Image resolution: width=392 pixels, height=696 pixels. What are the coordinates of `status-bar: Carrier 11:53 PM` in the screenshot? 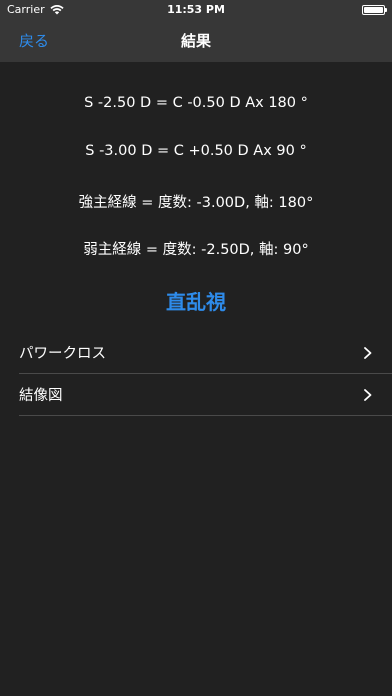 It's located at (196, 10).